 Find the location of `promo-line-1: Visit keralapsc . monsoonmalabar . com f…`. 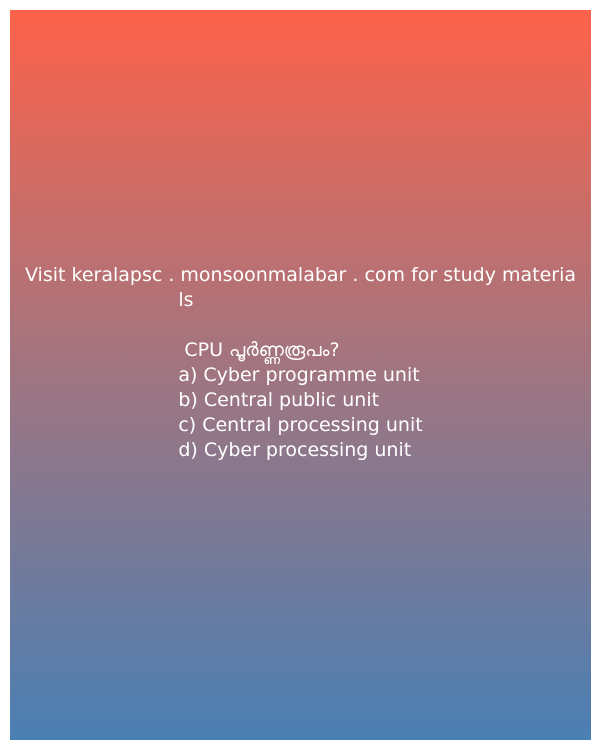

promo-line-1: Visit keralapsc . monsoonmalabar . com f… is located at coordinates (300, 275).